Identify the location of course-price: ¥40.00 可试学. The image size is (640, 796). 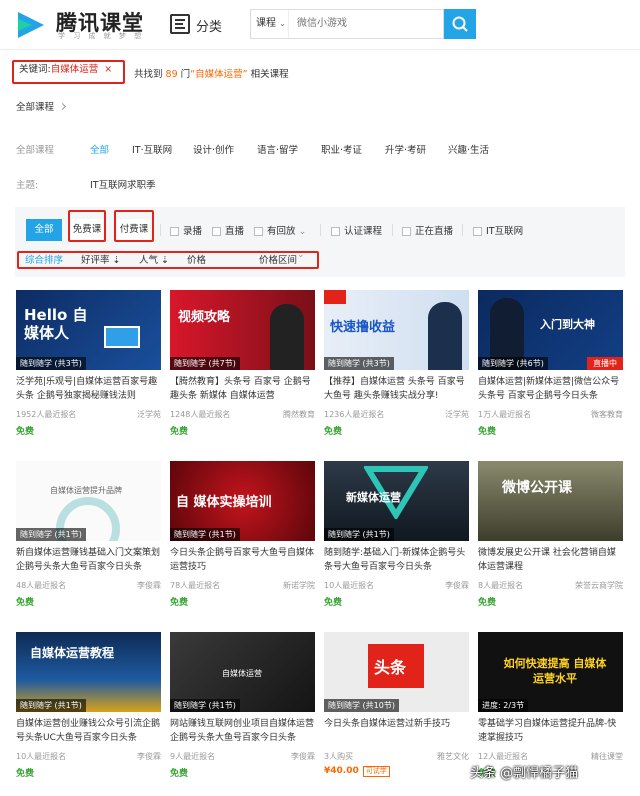
(357, 771).